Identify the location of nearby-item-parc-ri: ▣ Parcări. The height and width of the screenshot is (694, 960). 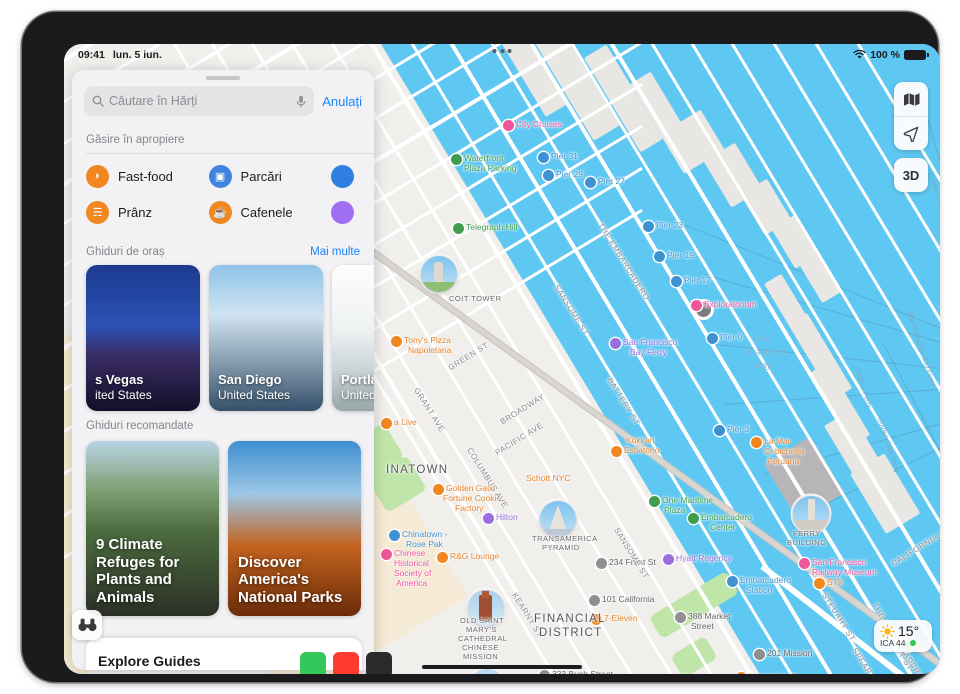
(270, 176).